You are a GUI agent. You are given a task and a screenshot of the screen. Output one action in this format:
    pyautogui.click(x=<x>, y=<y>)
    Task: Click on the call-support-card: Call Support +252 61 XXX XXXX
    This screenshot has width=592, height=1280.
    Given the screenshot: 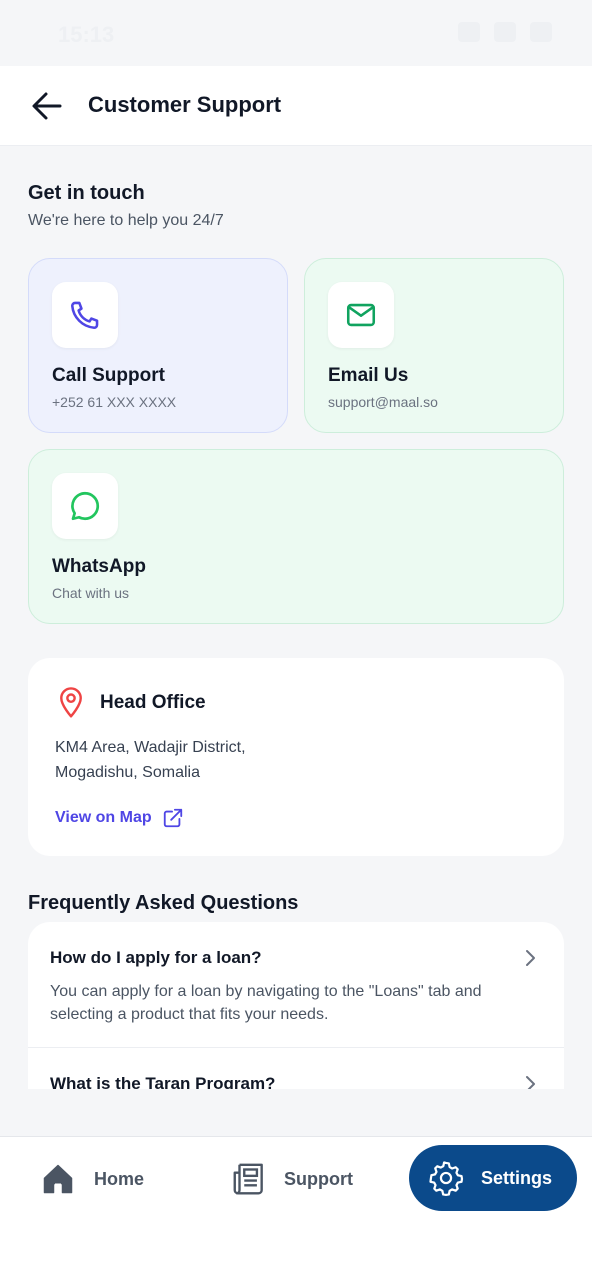 What is the action you would take?
    pyautogui.click(x=158, y=345)
    